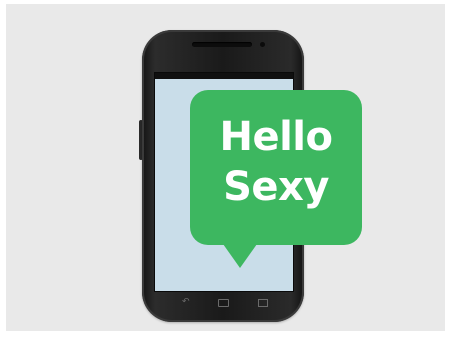 Image resolution: width=451 pixels, height=338 pixels. Describe the element at coordinates (186, 302) in the screenshot. I see `back-icon: ↶` at that location.